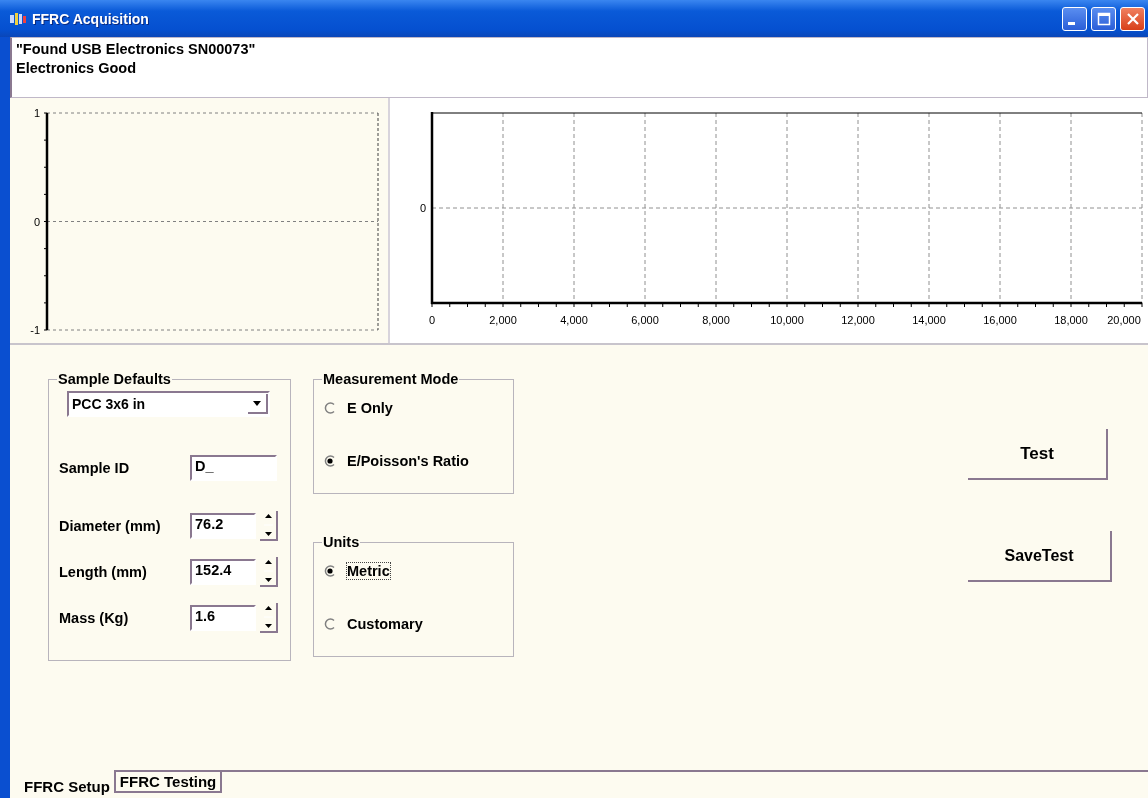  What do you see at coordinates (136, 49) in the screenshot?
I see `status-message: "Found USB Electronics SN00073"` at bounding box center [136, 49].